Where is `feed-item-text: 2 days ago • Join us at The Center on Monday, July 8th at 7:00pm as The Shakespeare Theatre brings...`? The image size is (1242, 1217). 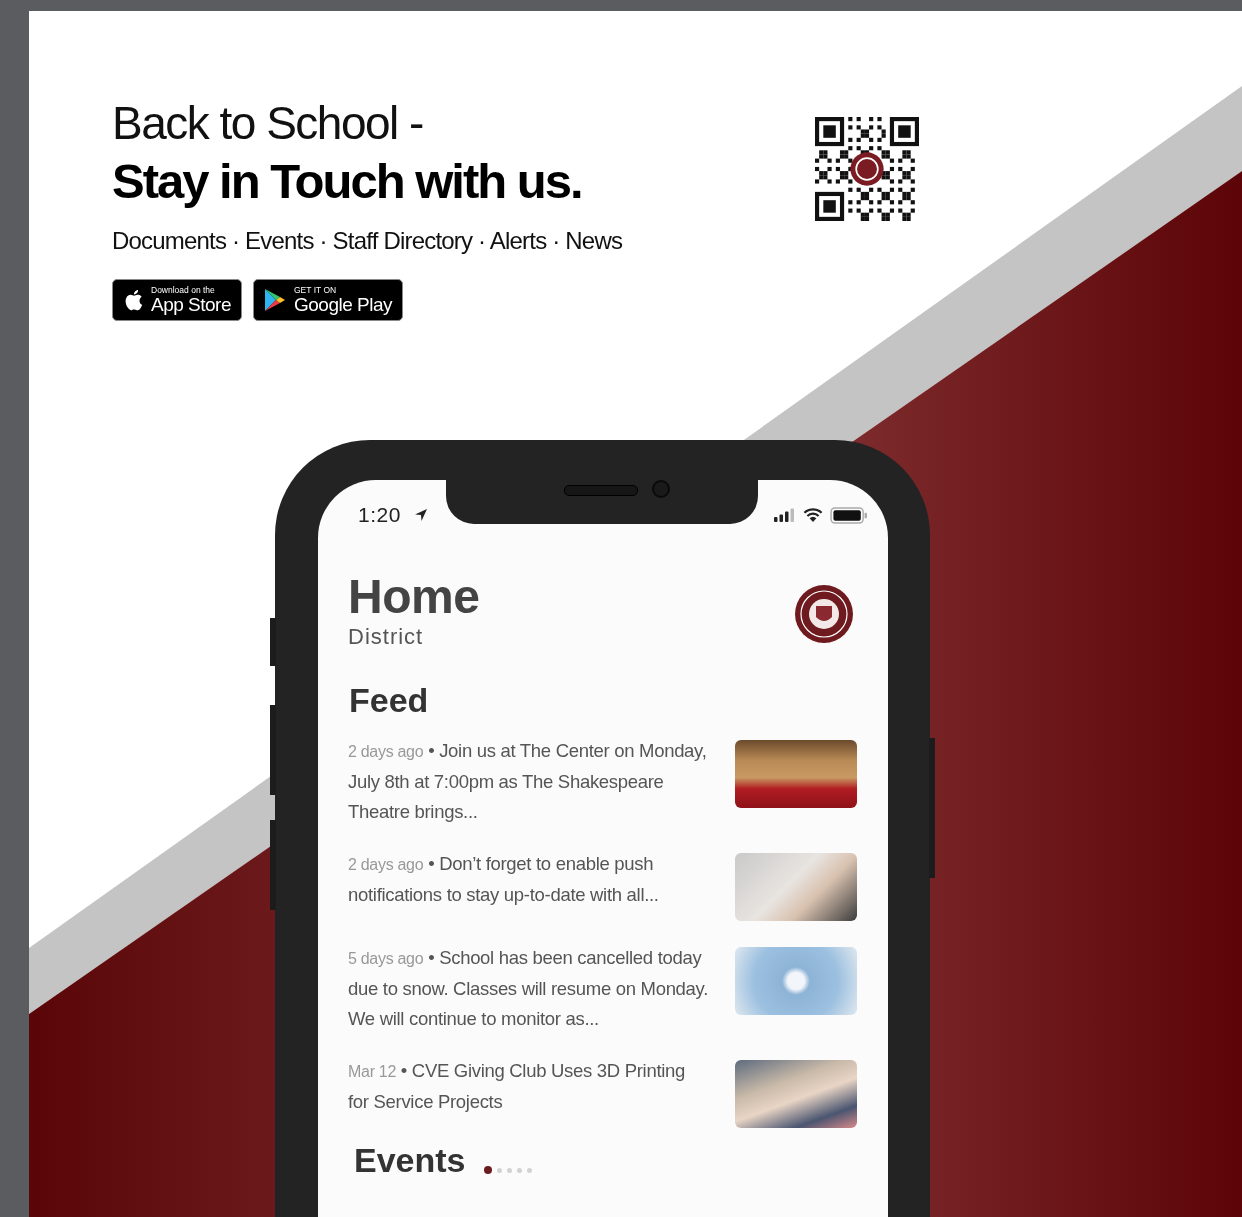
feed-item-text: 2 days ago • Join us at The Center on Monday, July 8th at 7:00pm as The Shakespeare Theatre brings... is located at coordinates (529, 781).